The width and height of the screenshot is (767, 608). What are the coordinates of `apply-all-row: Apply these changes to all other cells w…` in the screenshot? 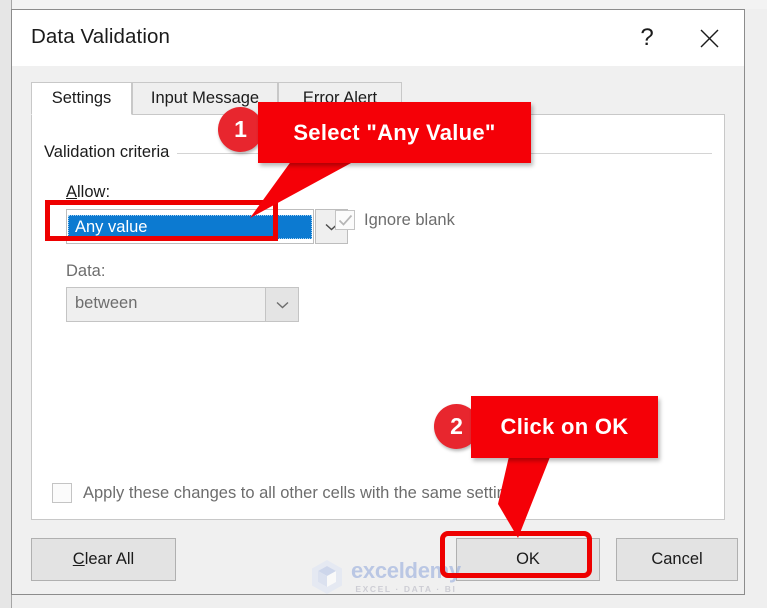 It's located at (287, 493).